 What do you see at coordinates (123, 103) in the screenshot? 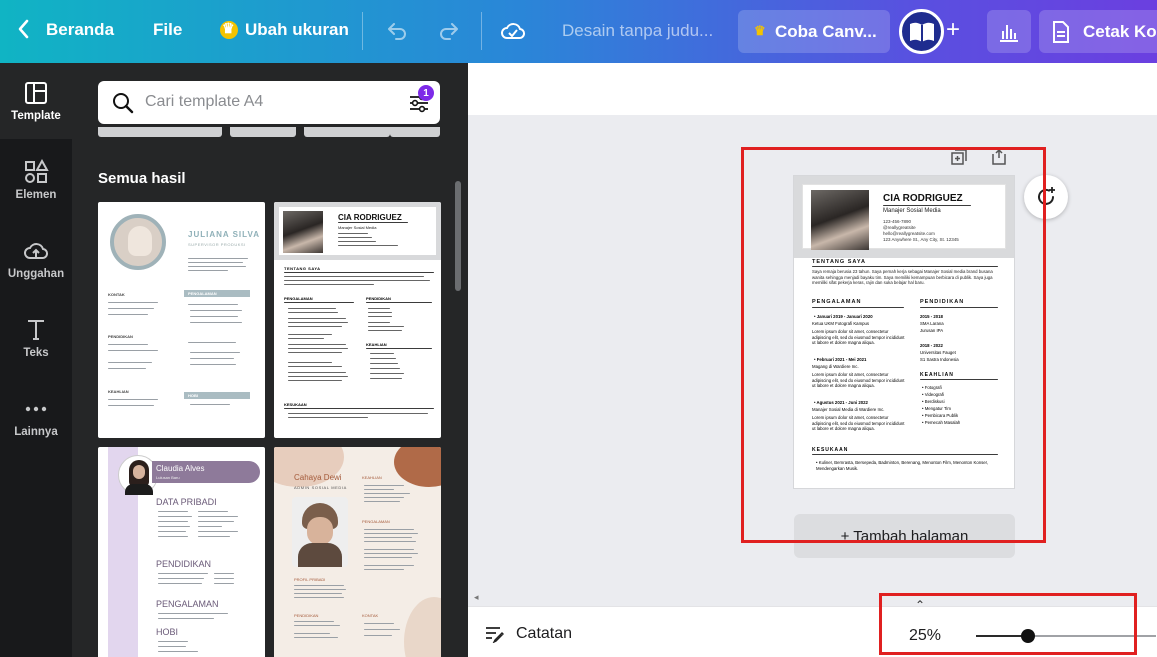
I see `search-icon` at bounding box center [123, 103].